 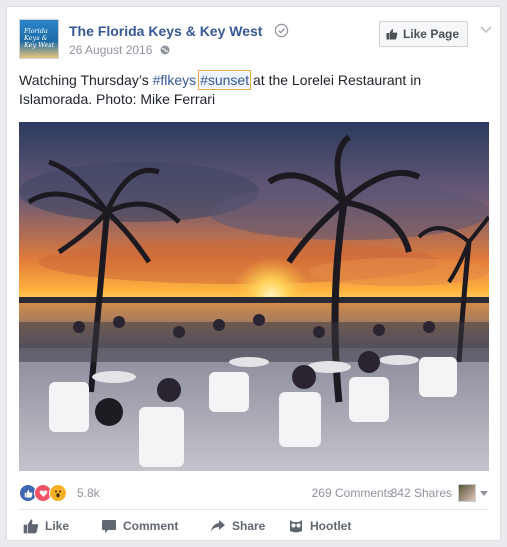 I want to click on post-date: 26 August 2016, so click(x=110, y=50).